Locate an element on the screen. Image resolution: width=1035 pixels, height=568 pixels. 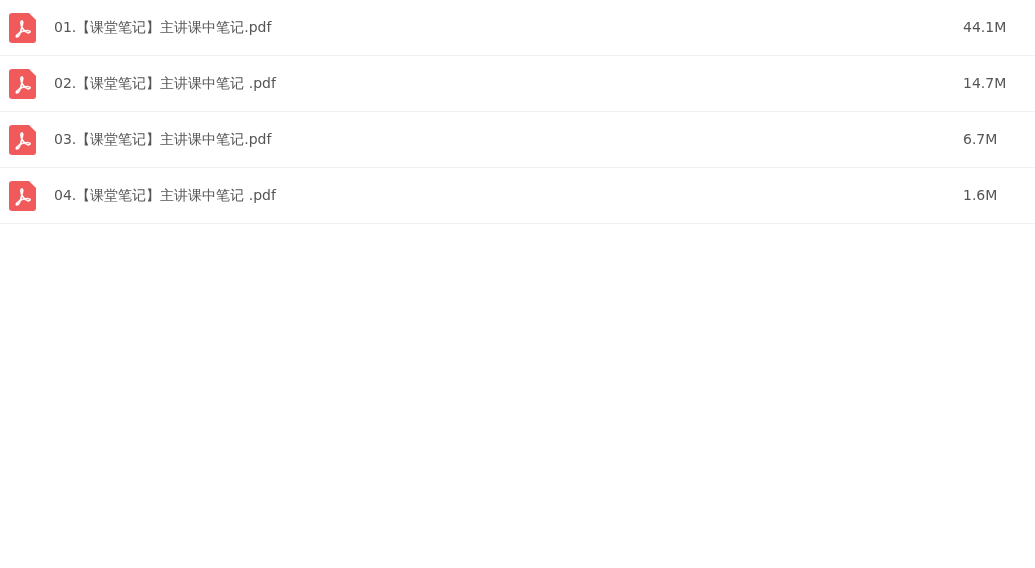
file-size: 6.7M is located at coordinates (981, 139).